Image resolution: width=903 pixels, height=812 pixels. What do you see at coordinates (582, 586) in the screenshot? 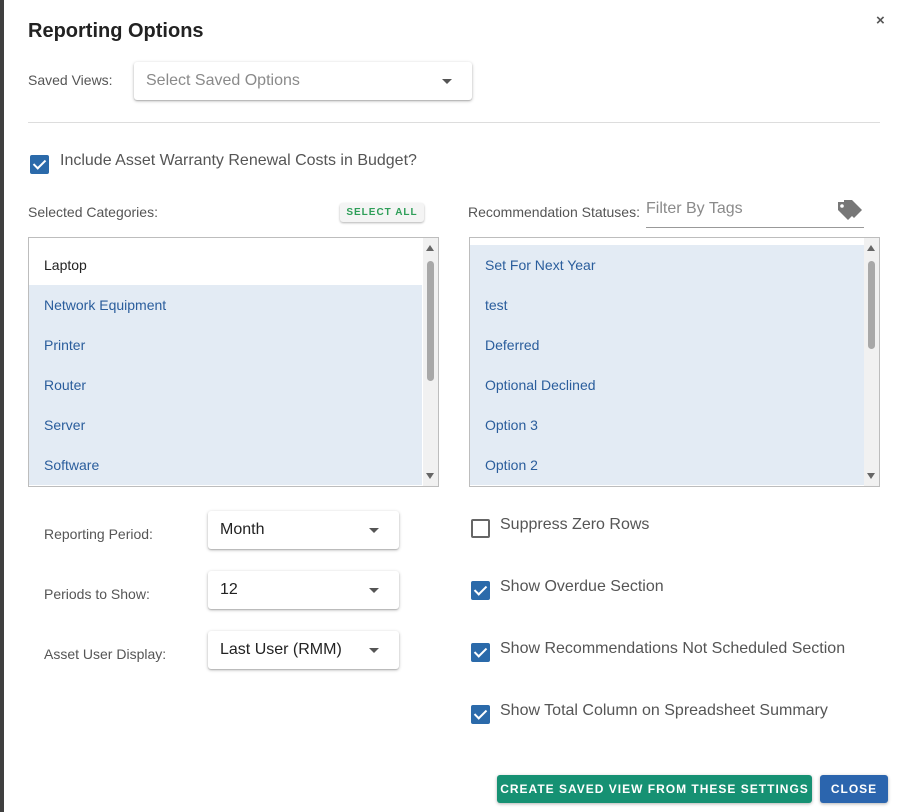
I see `show-overdue-label: Show Overdue Section` at bounding box center [582, 586].